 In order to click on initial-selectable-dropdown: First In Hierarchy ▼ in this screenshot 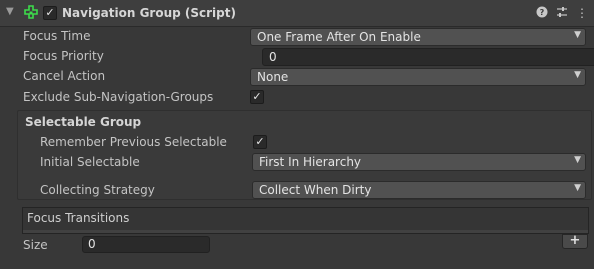, I will do `click(419, 162)`.